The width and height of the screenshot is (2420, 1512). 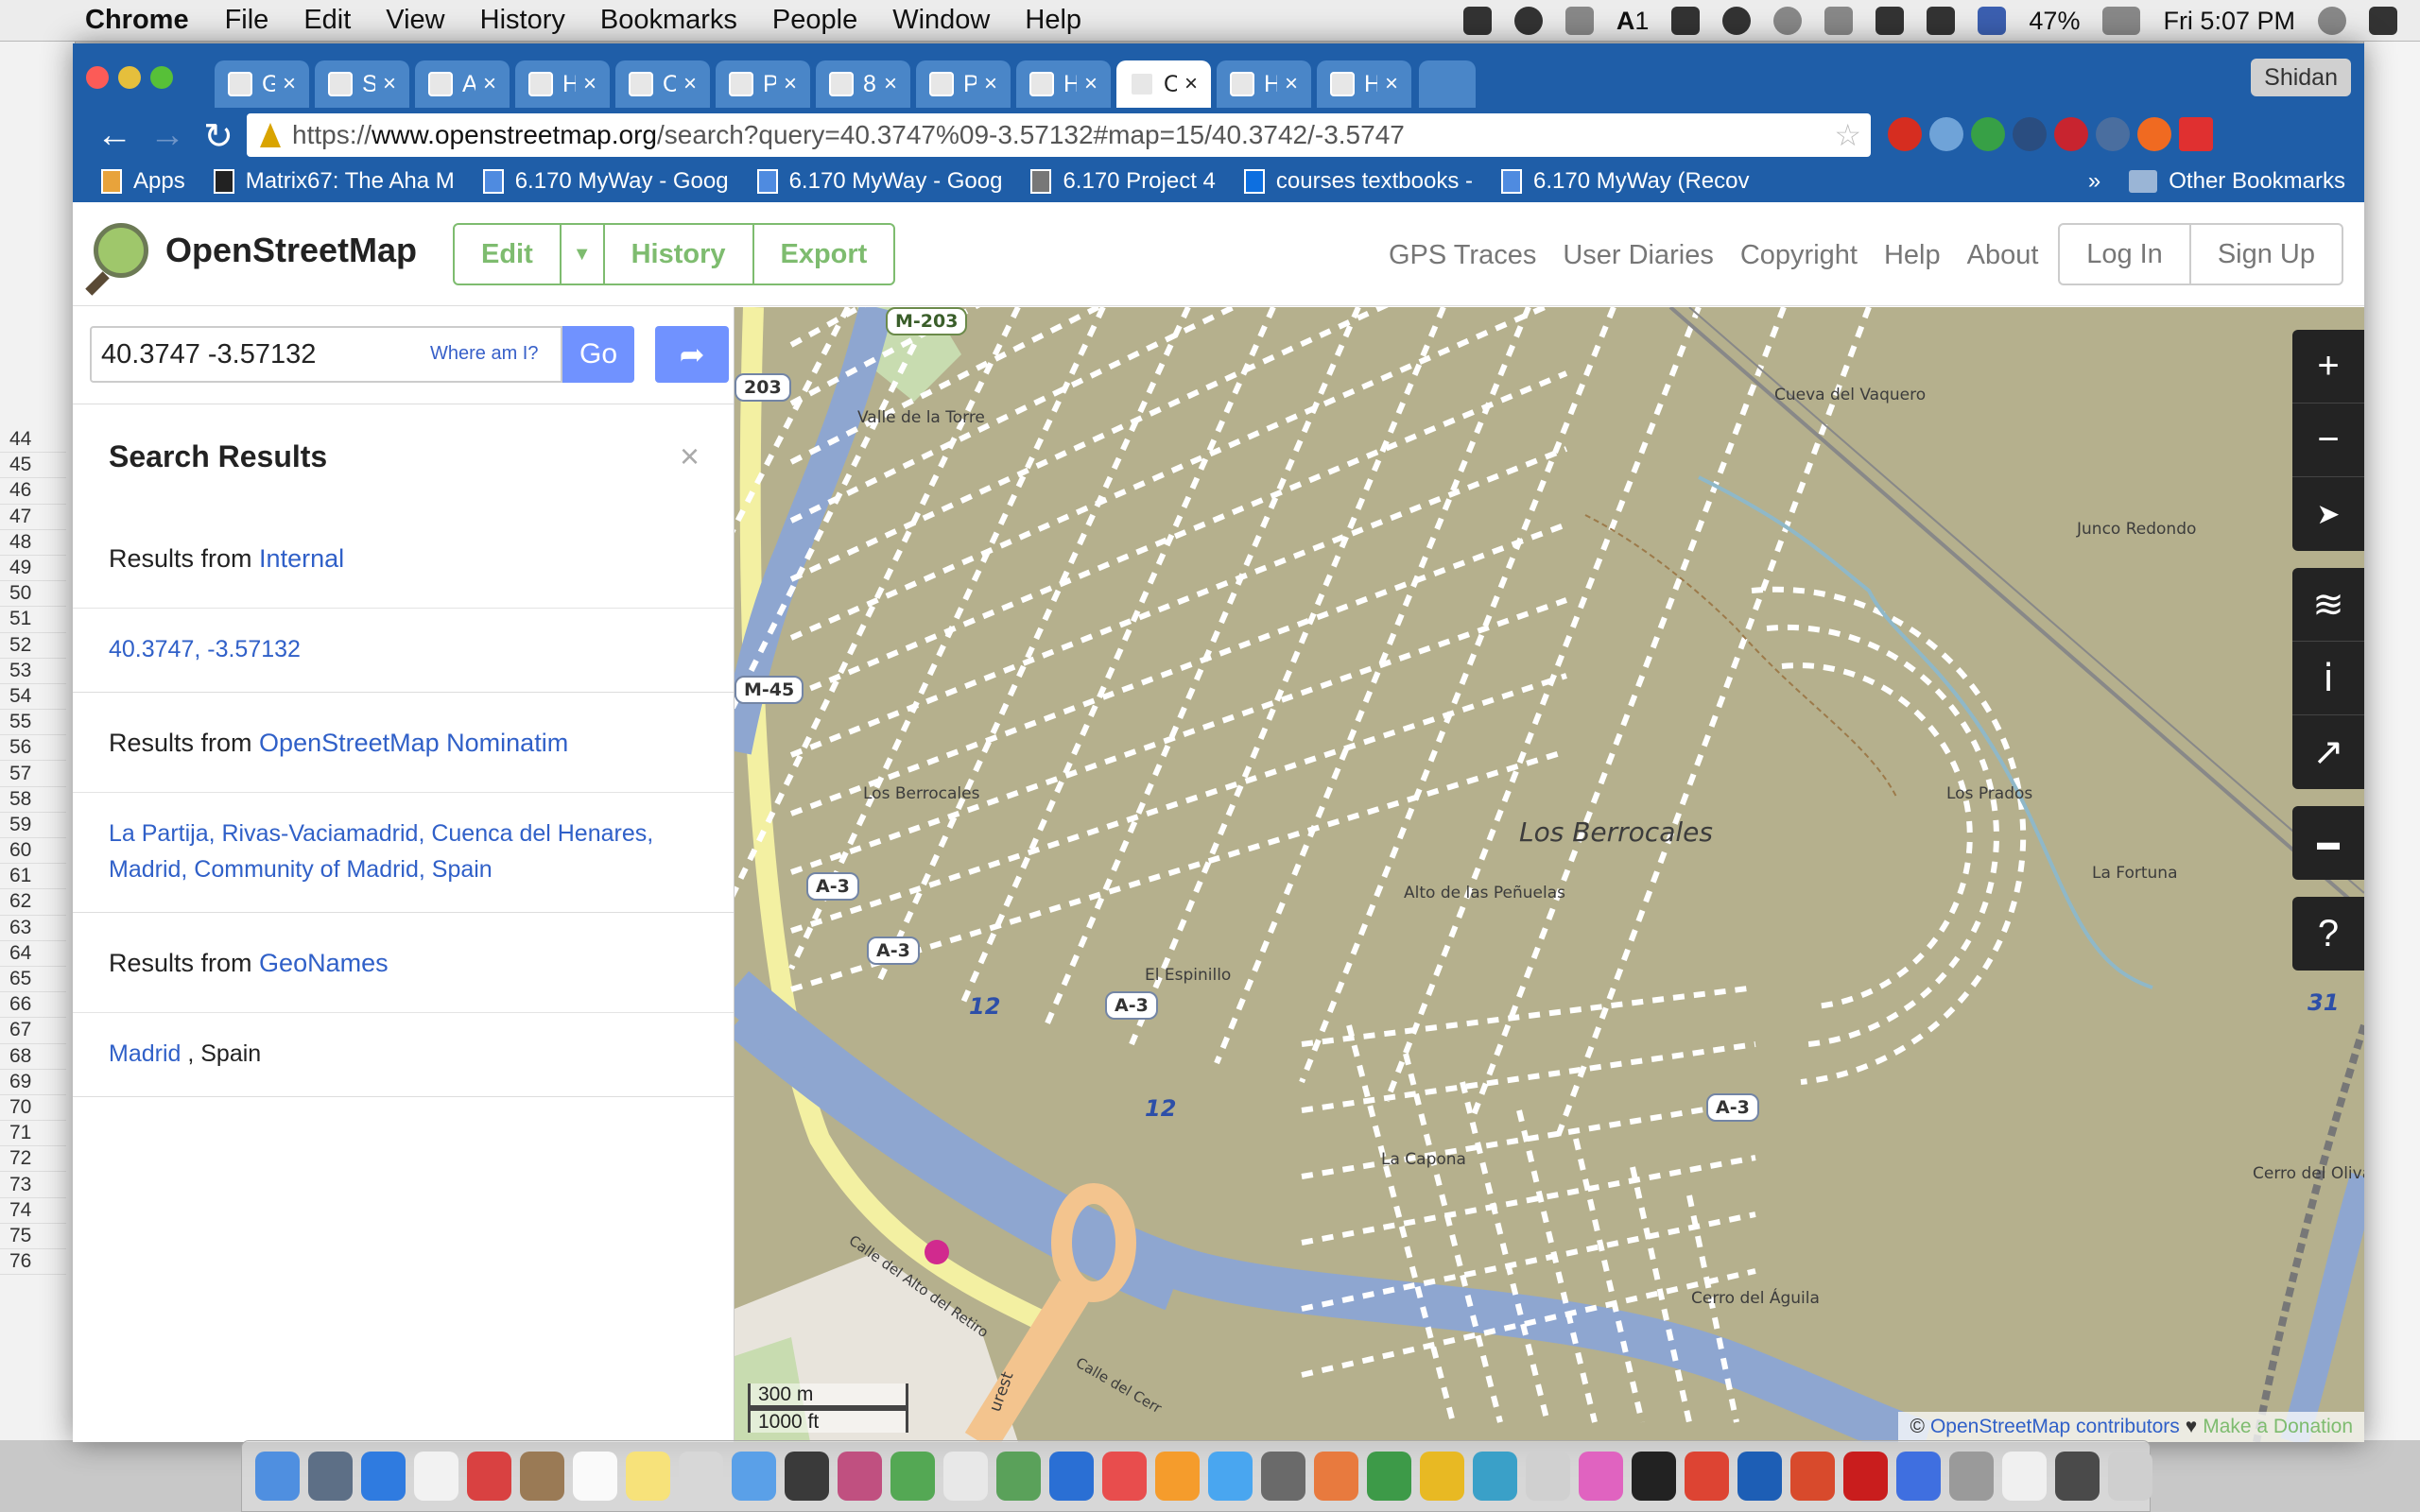 I want to click on share-icon: ↗, so click(x=2328, y=752).